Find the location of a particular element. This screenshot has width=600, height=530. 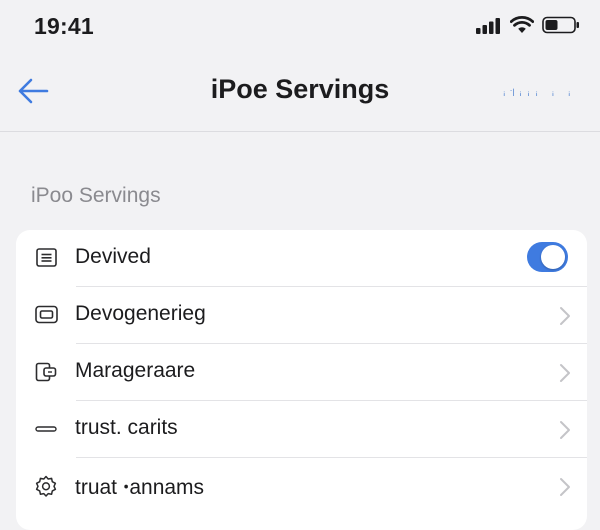

status-icons is located at coordinates (528, 25).